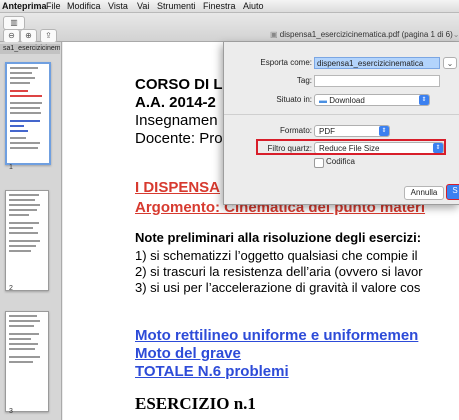  Describe the element at coordinates (304, 80) in the screenshot. I see `tags-label: Tag:` at that location.